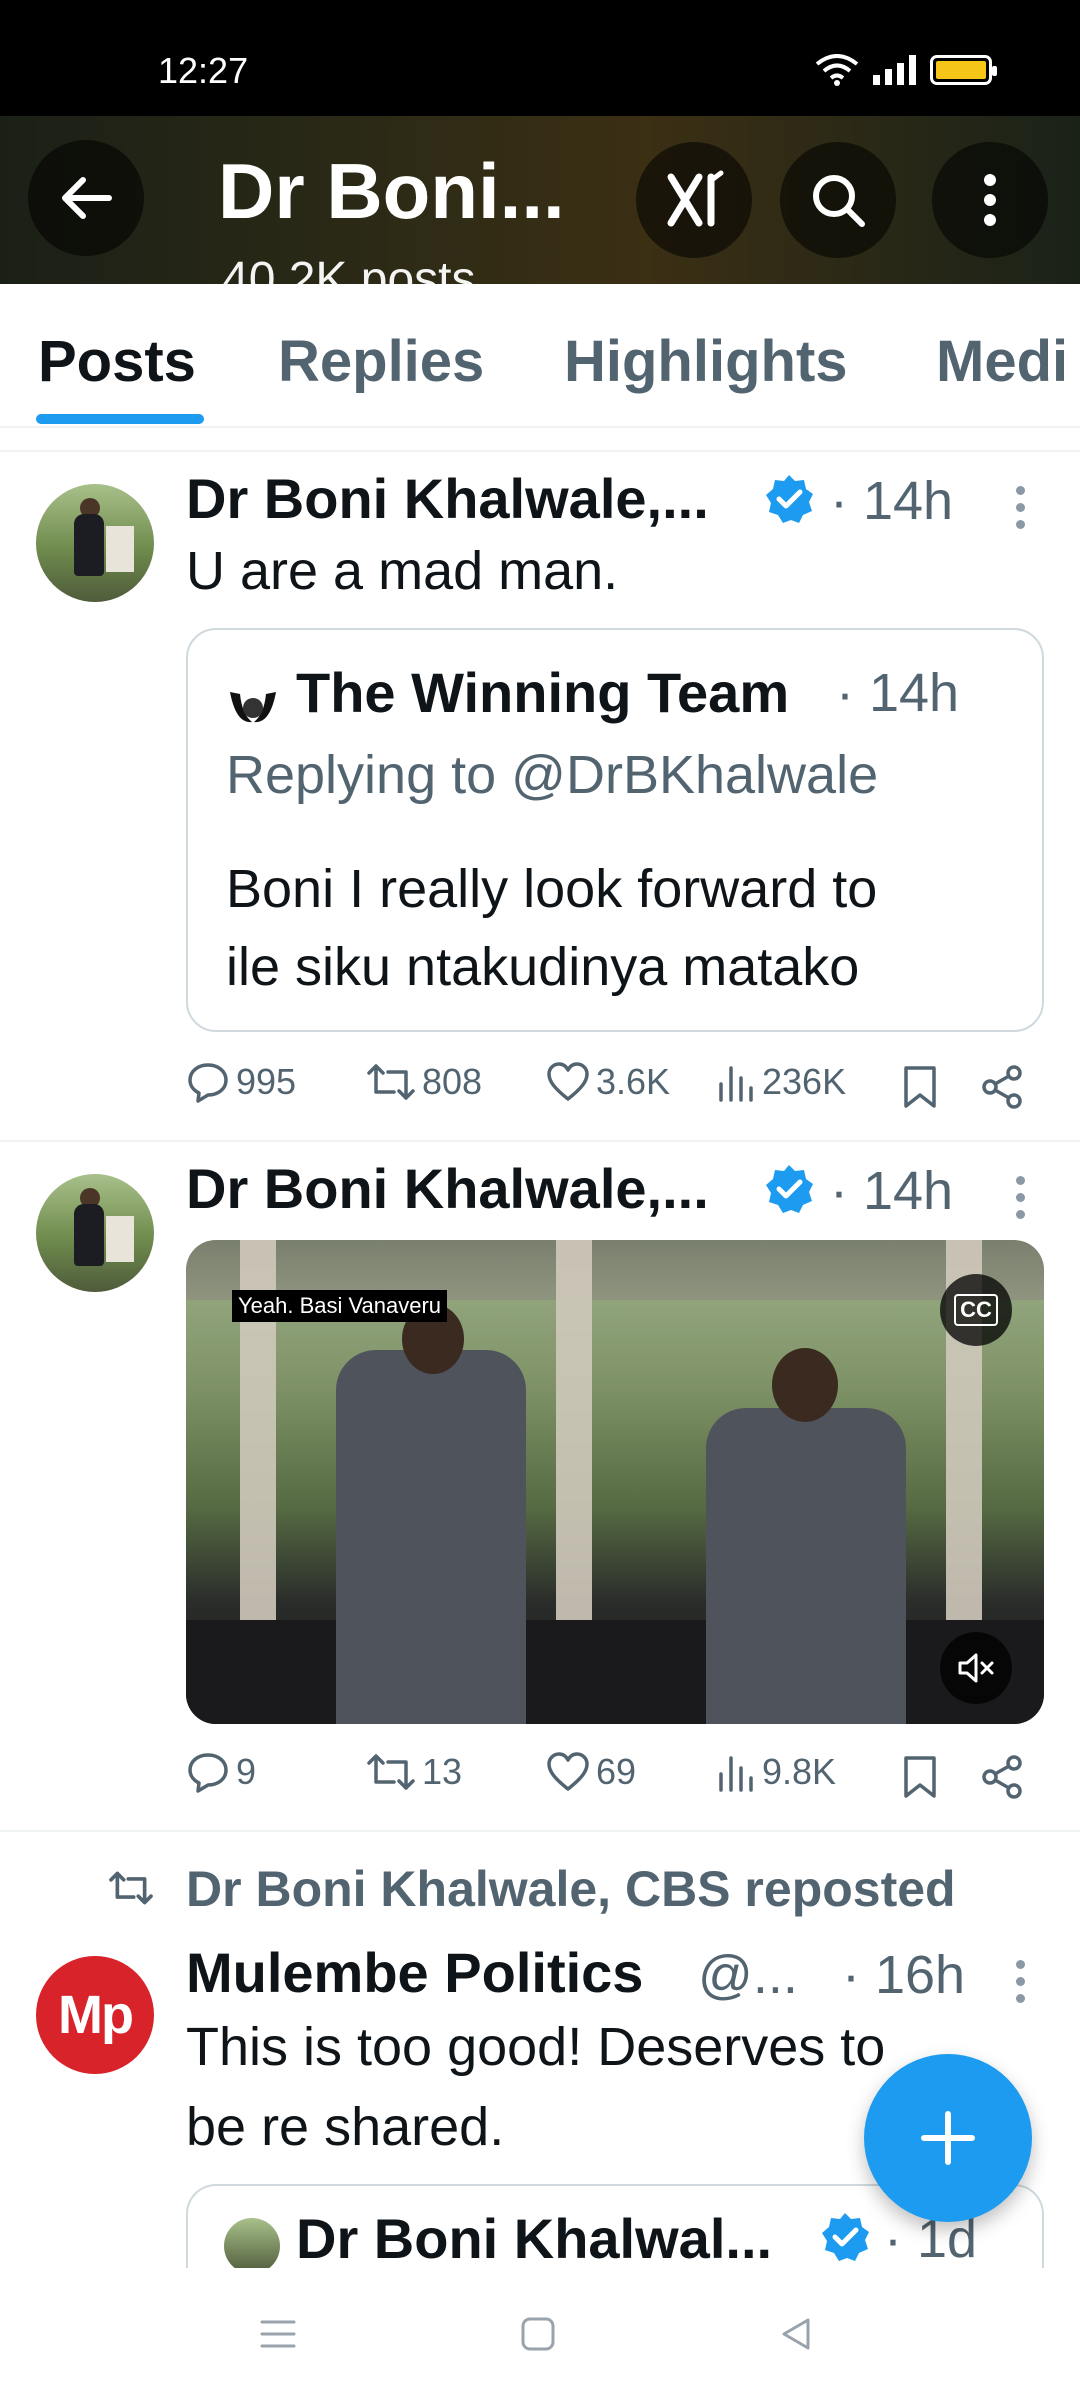 The height and width of the screenshot is (2400, 1080). I want to click on views-button: 9.8K, so click(776, 1772).